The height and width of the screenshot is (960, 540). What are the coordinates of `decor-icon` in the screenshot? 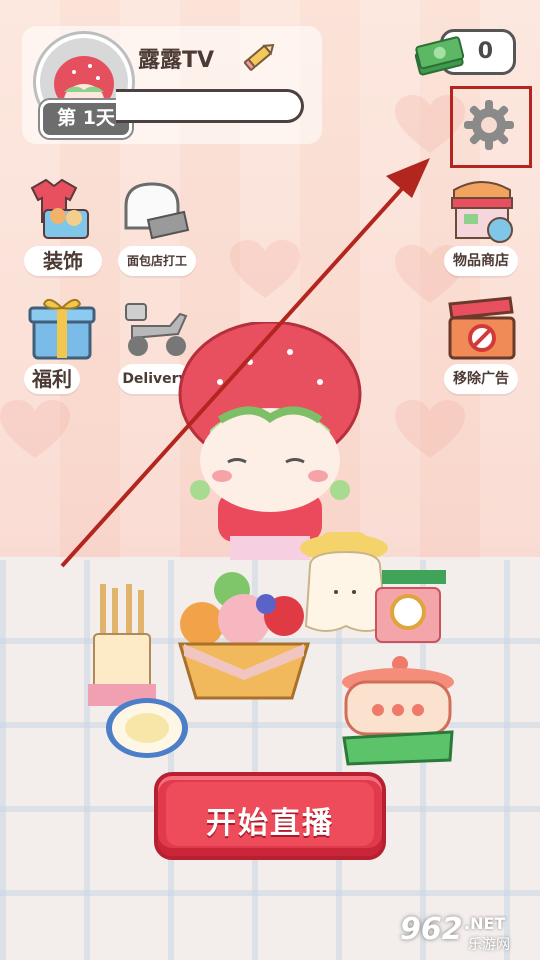 It's located at (62, 212).